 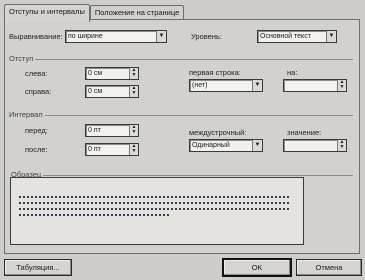 What do you see at coordinates (95, 91) in the screenshot?
I see `indent-right-value: 0 см` at bounding box center [95, 91].